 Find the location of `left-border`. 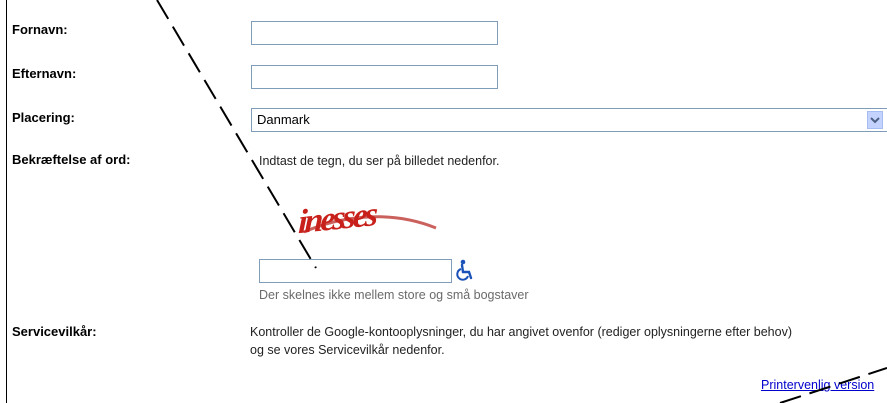

left-border is located at coordinates (6, 201).